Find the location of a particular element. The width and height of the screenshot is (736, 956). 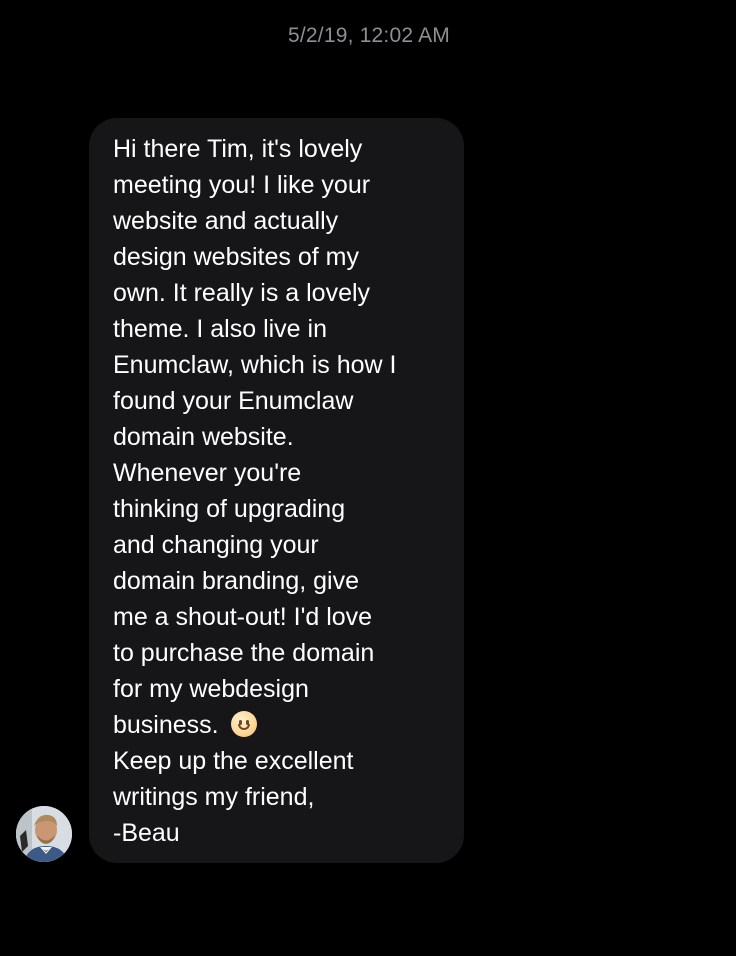

message-line: Whenever you're is located at coordinates (207, 473).